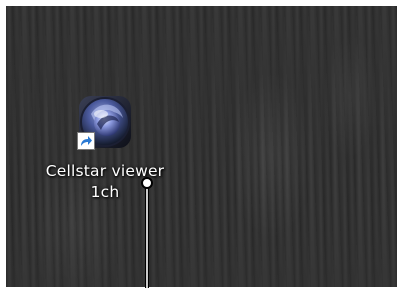 This screenshot has height=291, width=402. What do you see at coordinates (86, 141) in the screenshot?
I see `shortcut-arrow-icon` at bounding box center [86, 141].